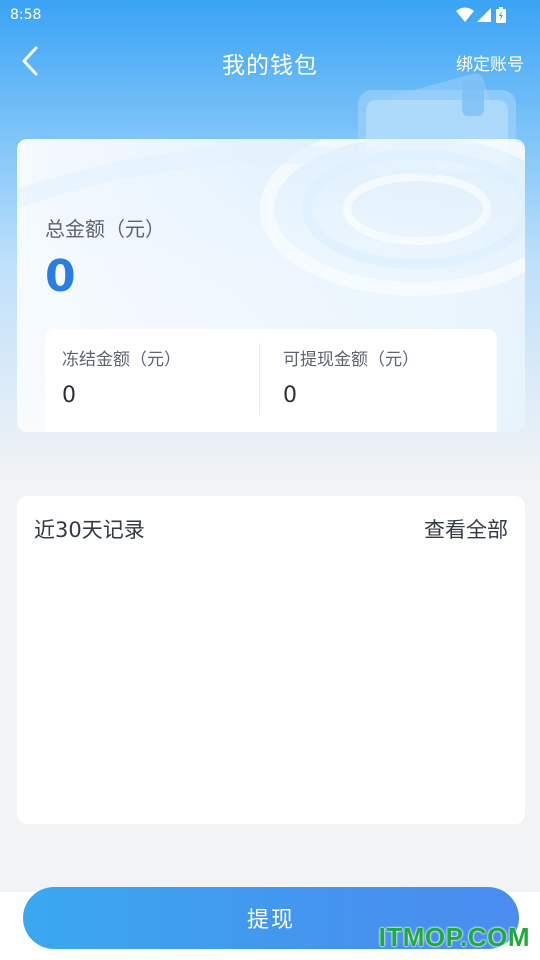  I want to click on bind-account-button: 绑定账号, so click(490, 62).